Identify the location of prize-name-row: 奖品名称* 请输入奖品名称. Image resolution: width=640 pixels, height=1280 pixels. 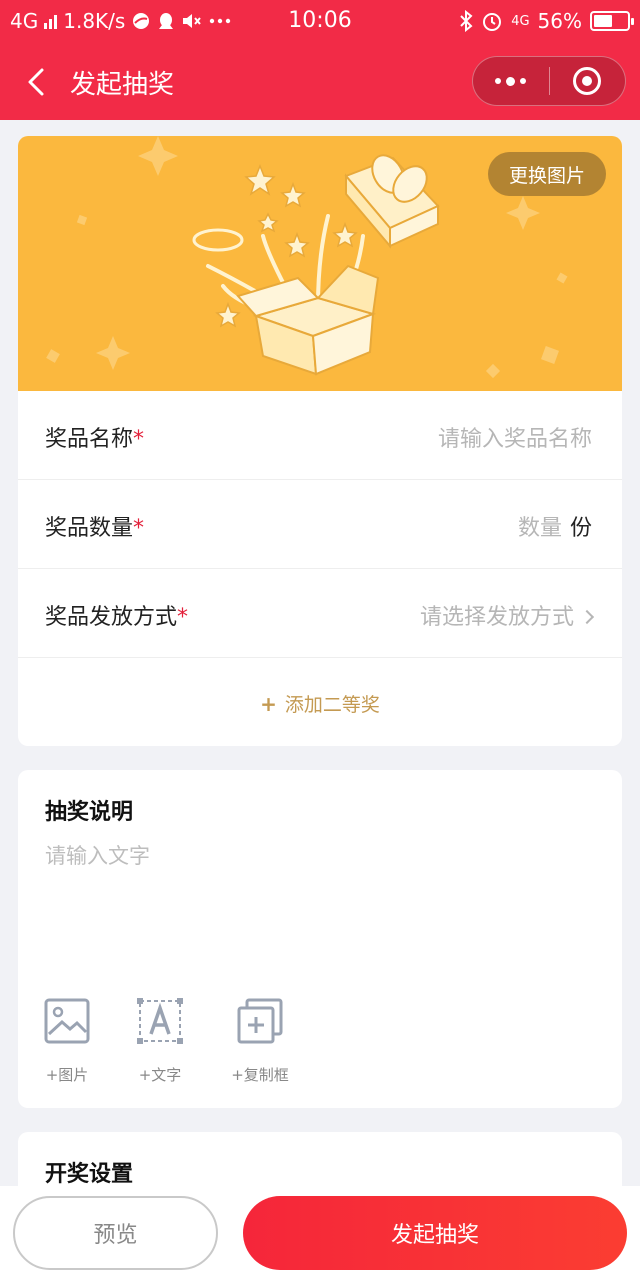
(320, 435).